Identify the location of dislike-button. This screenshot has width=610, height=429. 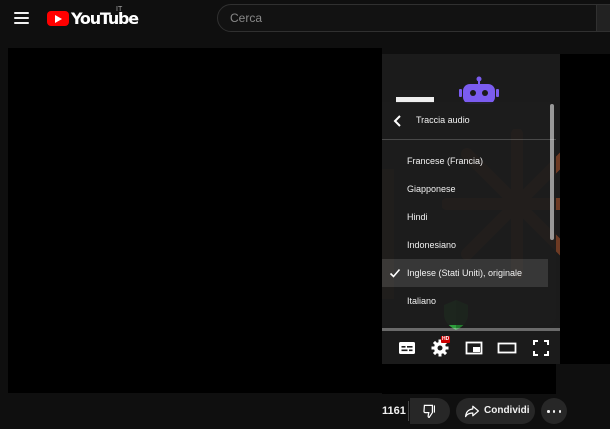
(430, 411).